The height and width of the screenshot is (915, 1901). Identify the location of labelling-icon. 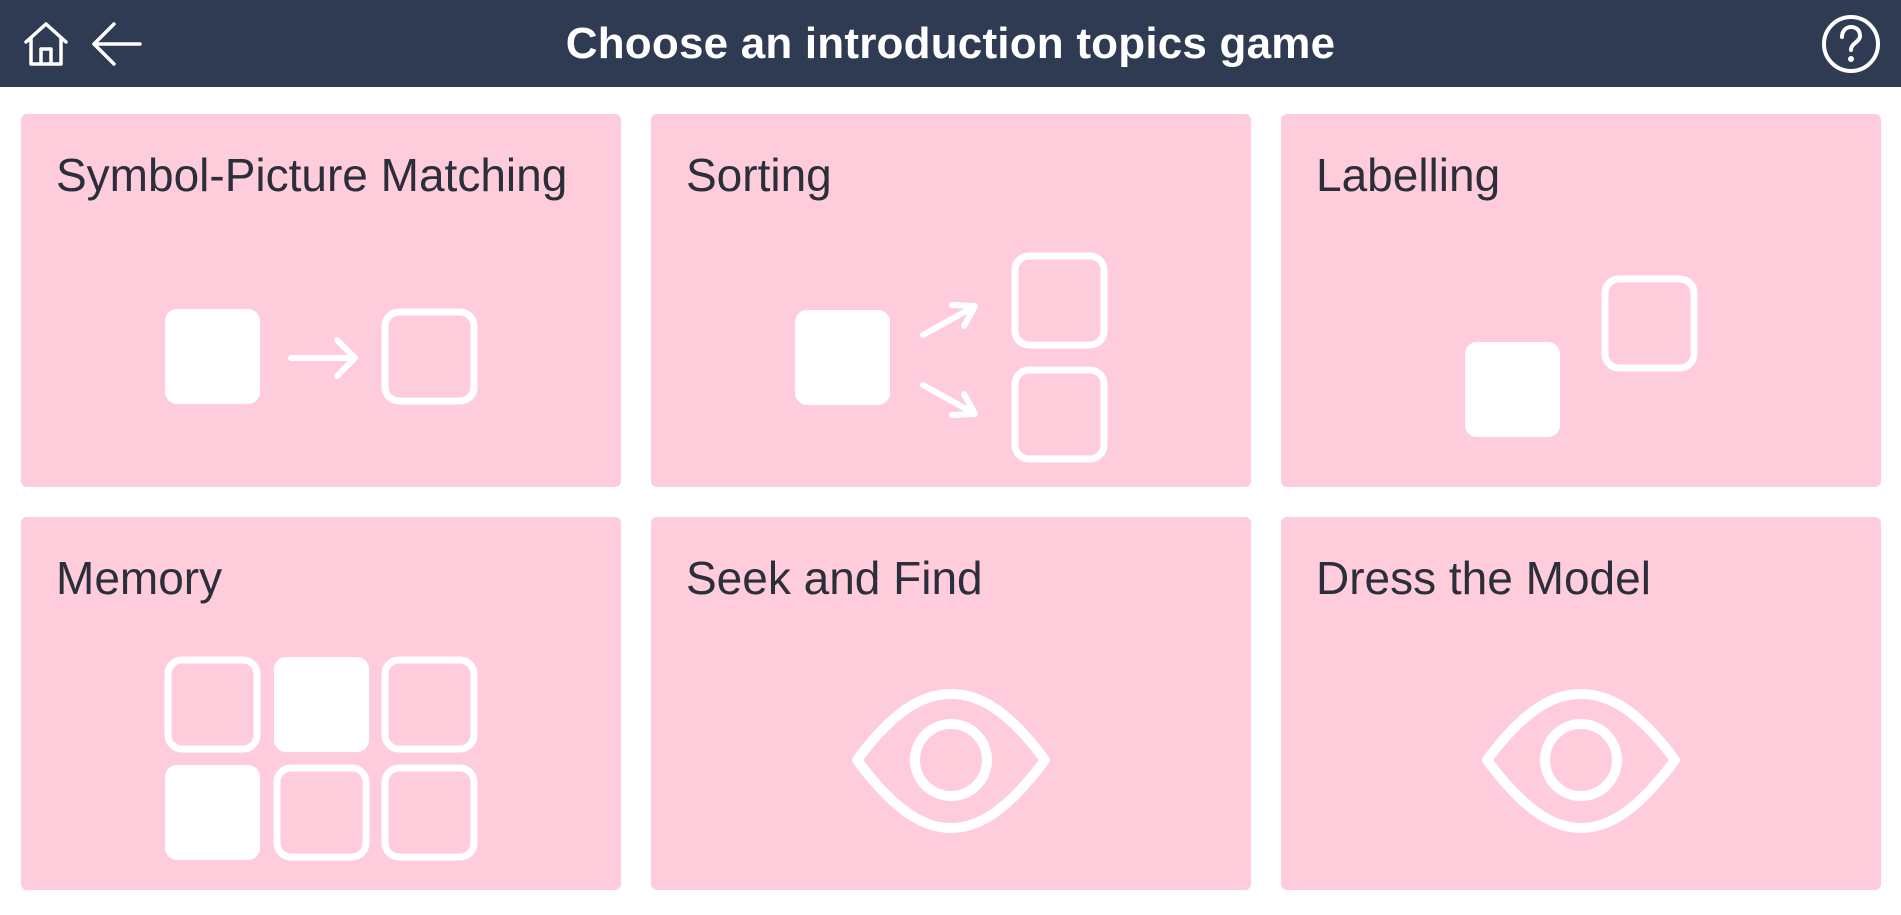
(1581, 356).